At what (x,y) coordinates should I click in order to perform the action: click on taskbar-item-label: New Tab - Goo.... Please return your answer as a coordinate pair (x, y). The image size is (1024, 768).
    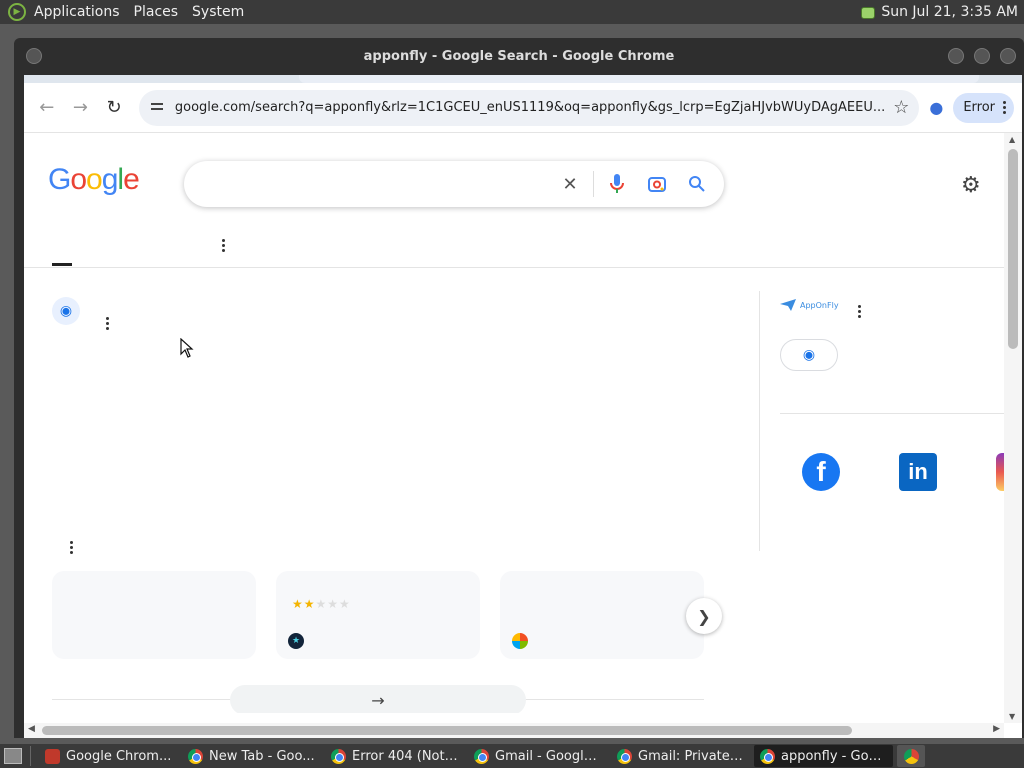
    Looking at the image, I should click on (262, 756).